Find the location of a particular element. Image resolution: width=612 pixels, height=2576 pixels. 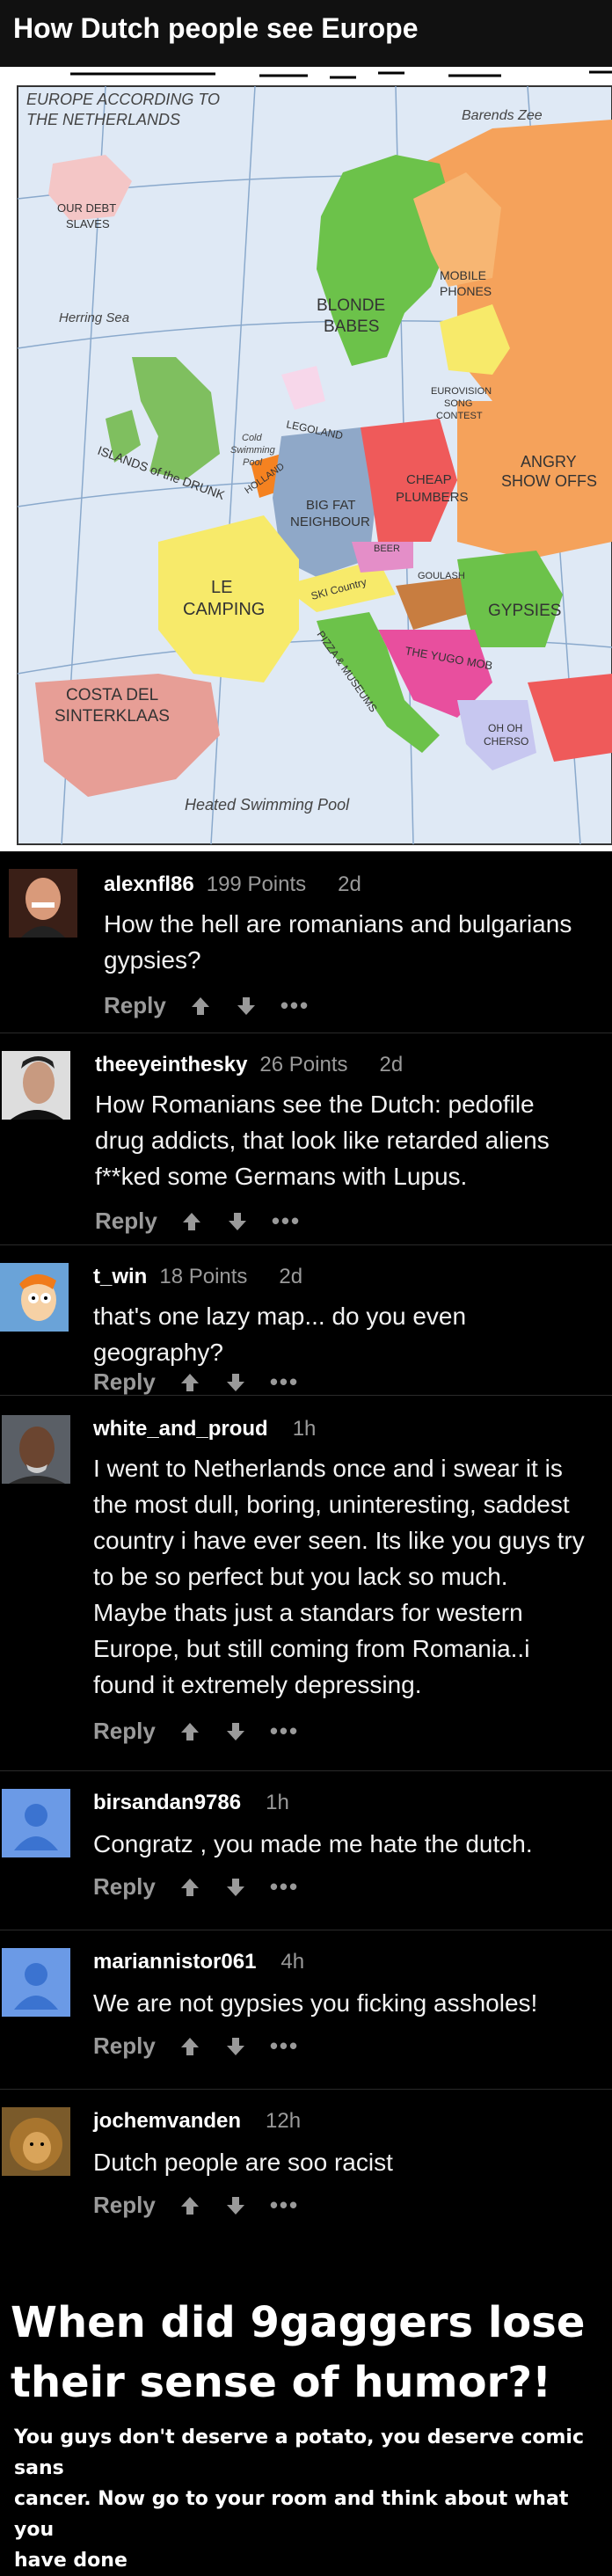

comment-meta: theeyeinthesky 26 Points 2d is located at coordinates (249, 1065).